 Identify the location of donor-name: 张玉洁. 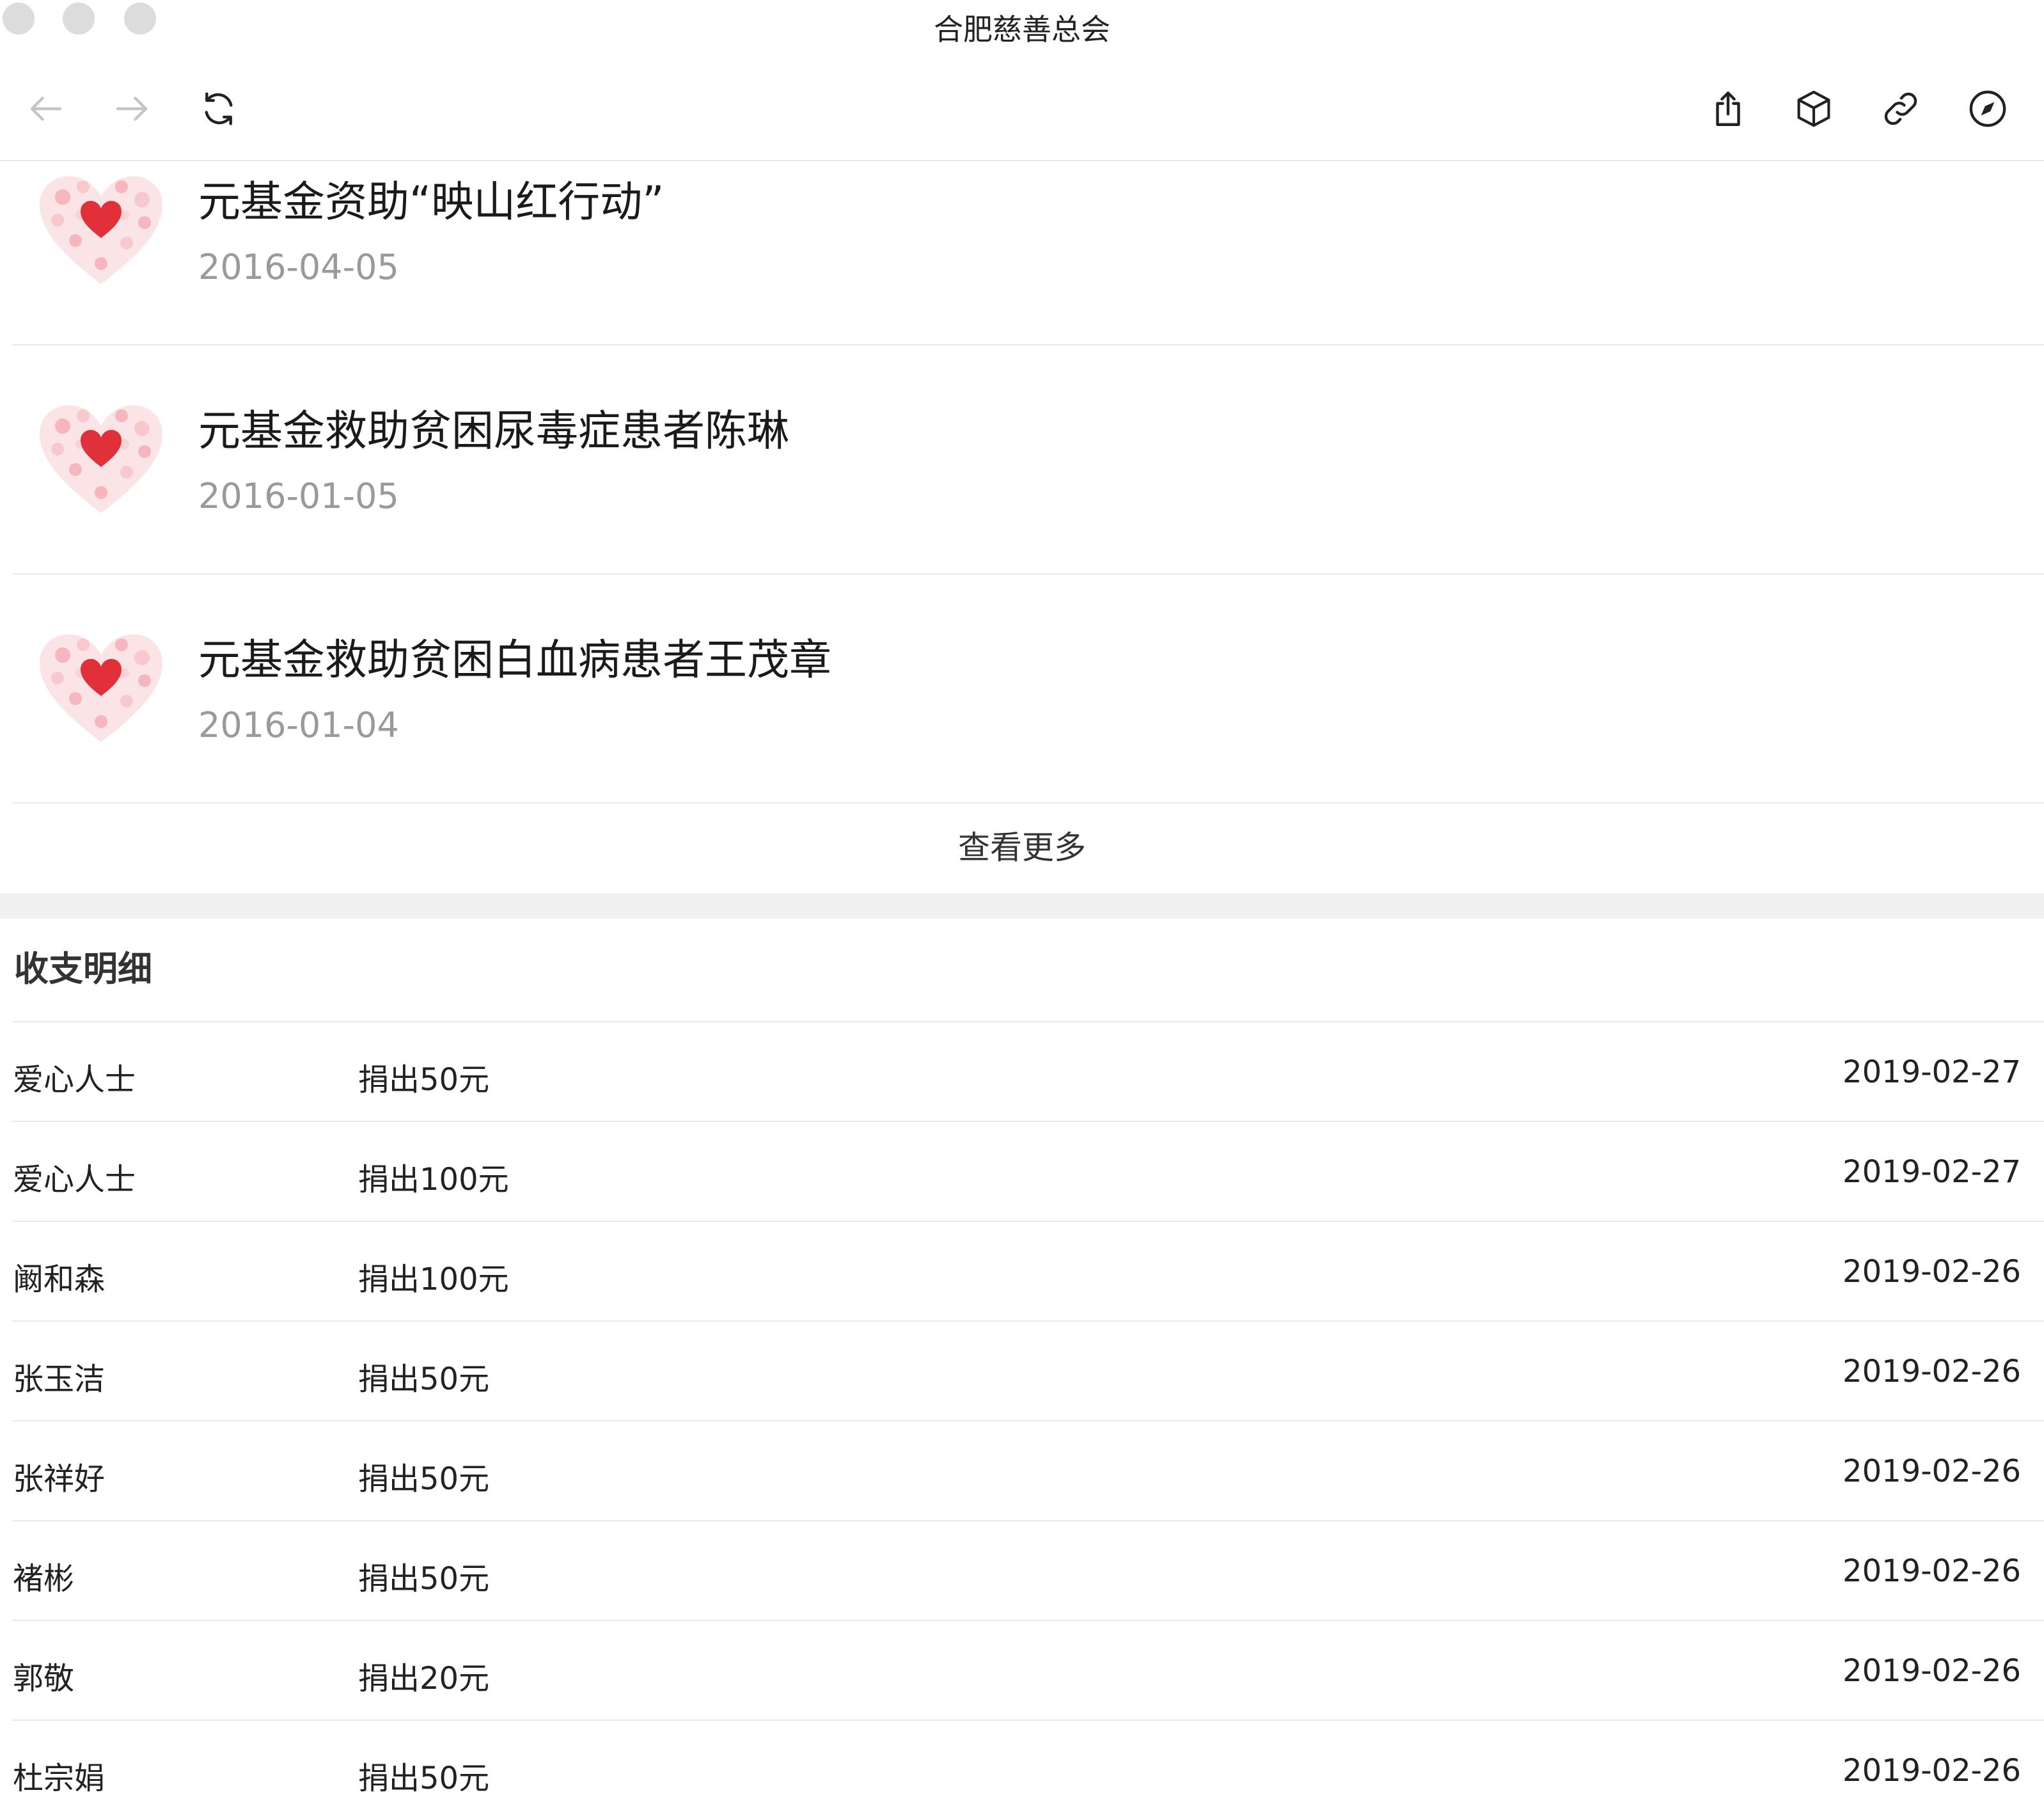
(59, 1379).